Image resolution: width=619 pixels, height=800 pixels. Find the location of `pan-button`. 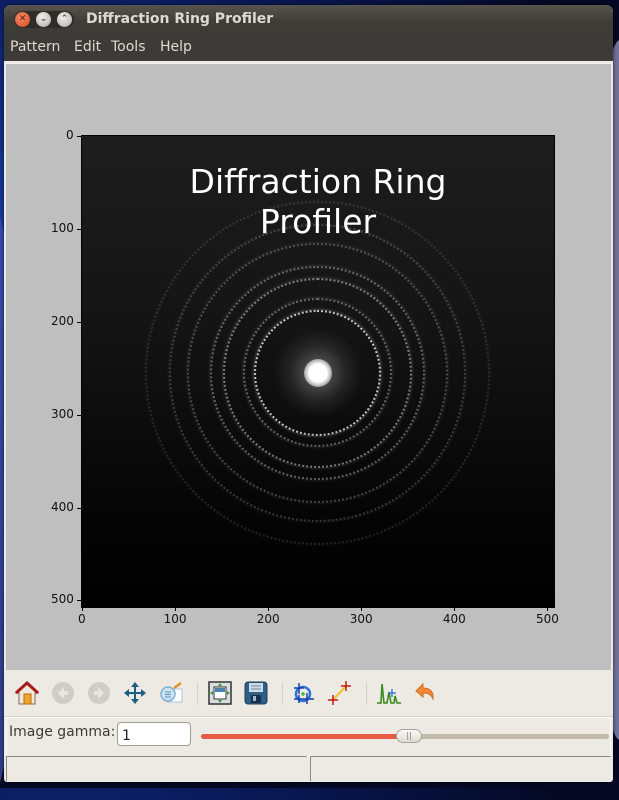

pan-button is located at coordinates (135, 693).